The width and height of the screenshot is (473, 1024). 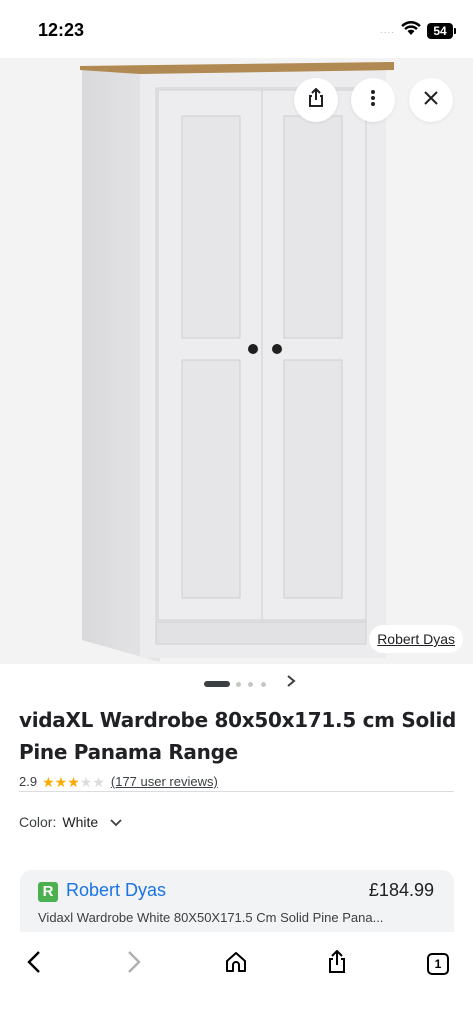 What do you see at coordinates (401, 890) in the screenshot?
I see `offer-price: £184.99` at bounding box center [401, 890].